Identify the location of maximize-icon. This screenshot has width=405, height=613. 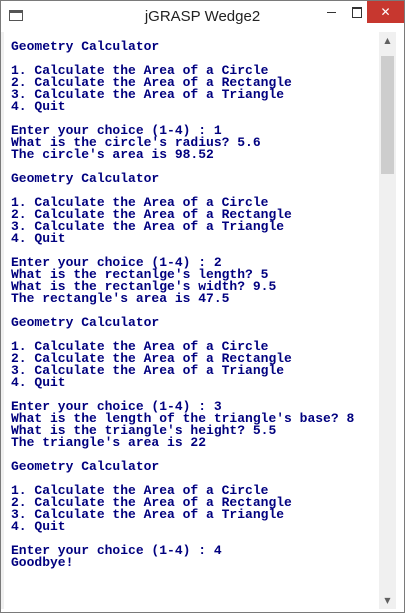
(357, 12).